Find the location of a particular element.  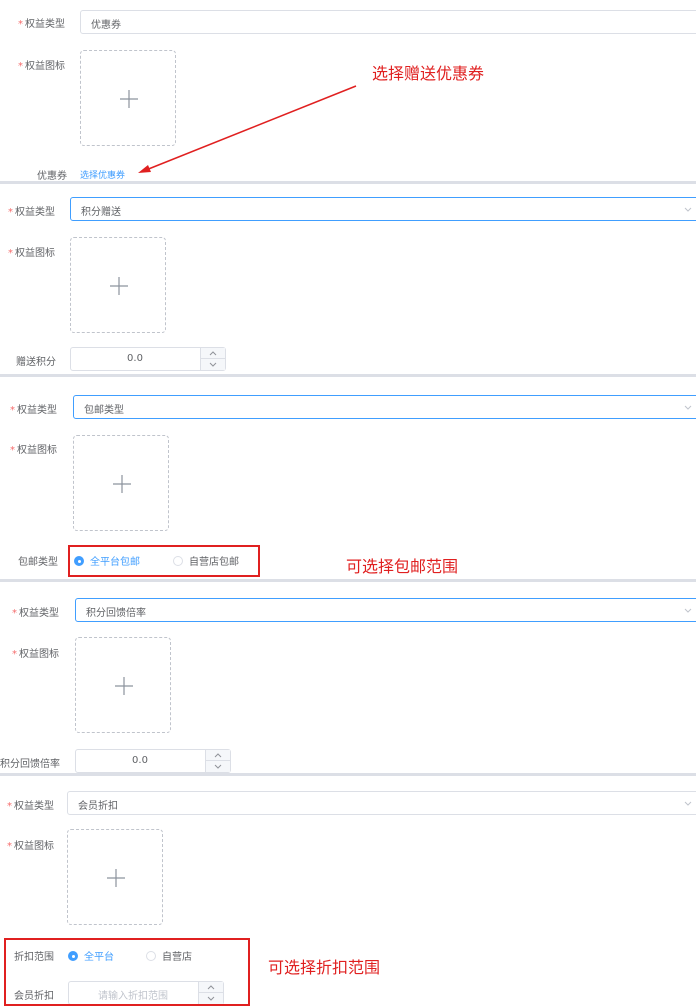

annotation-text: 可选择折扣范围 is located at coordinates (324, 967).